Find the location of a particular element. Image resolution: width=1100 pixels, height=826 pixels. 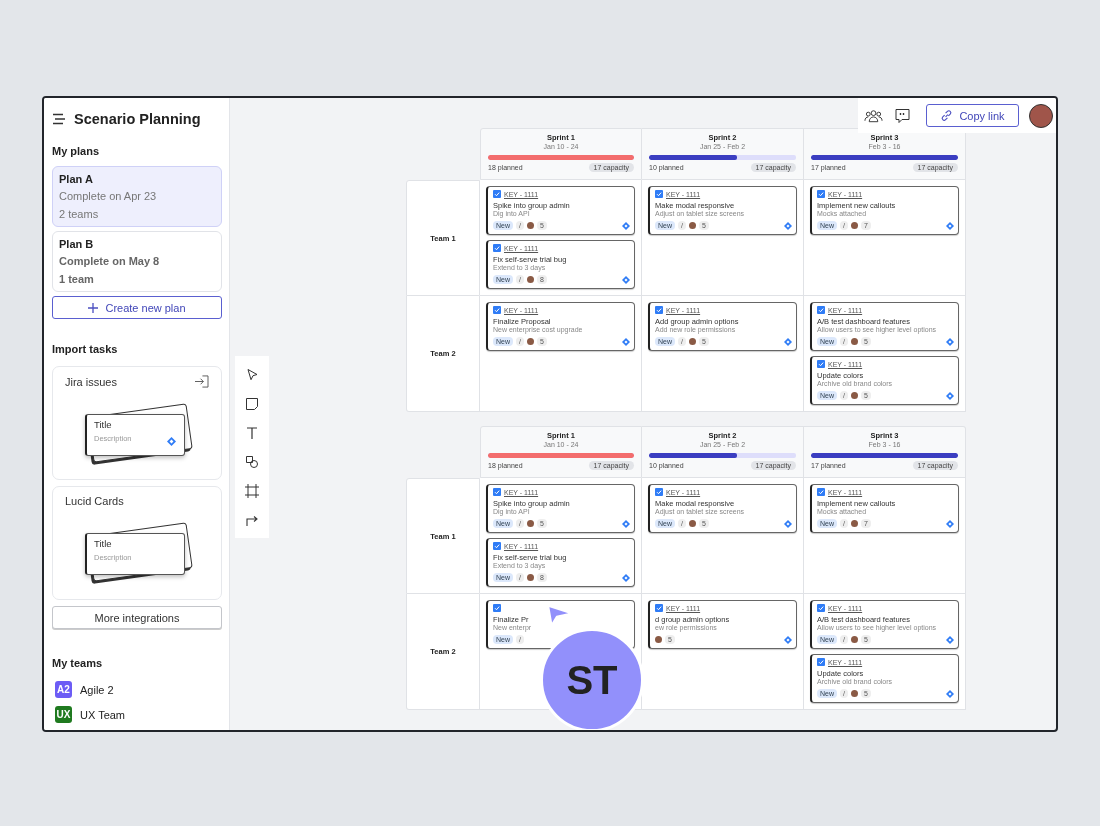

plan-card: Plan A Complete on Apr 23 2 teams is located at coordinates (137, 196).